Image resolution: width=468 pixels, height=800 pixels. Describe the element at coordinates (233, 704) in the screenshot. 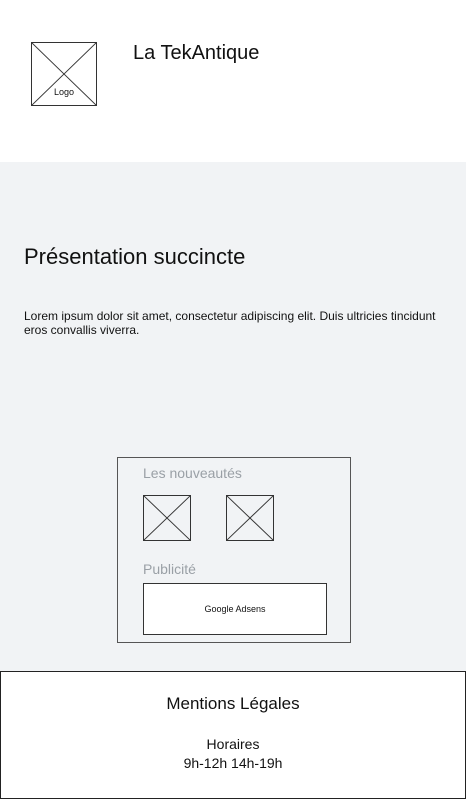

I see `legal-mentions-link: Mentions Légales` at that location.